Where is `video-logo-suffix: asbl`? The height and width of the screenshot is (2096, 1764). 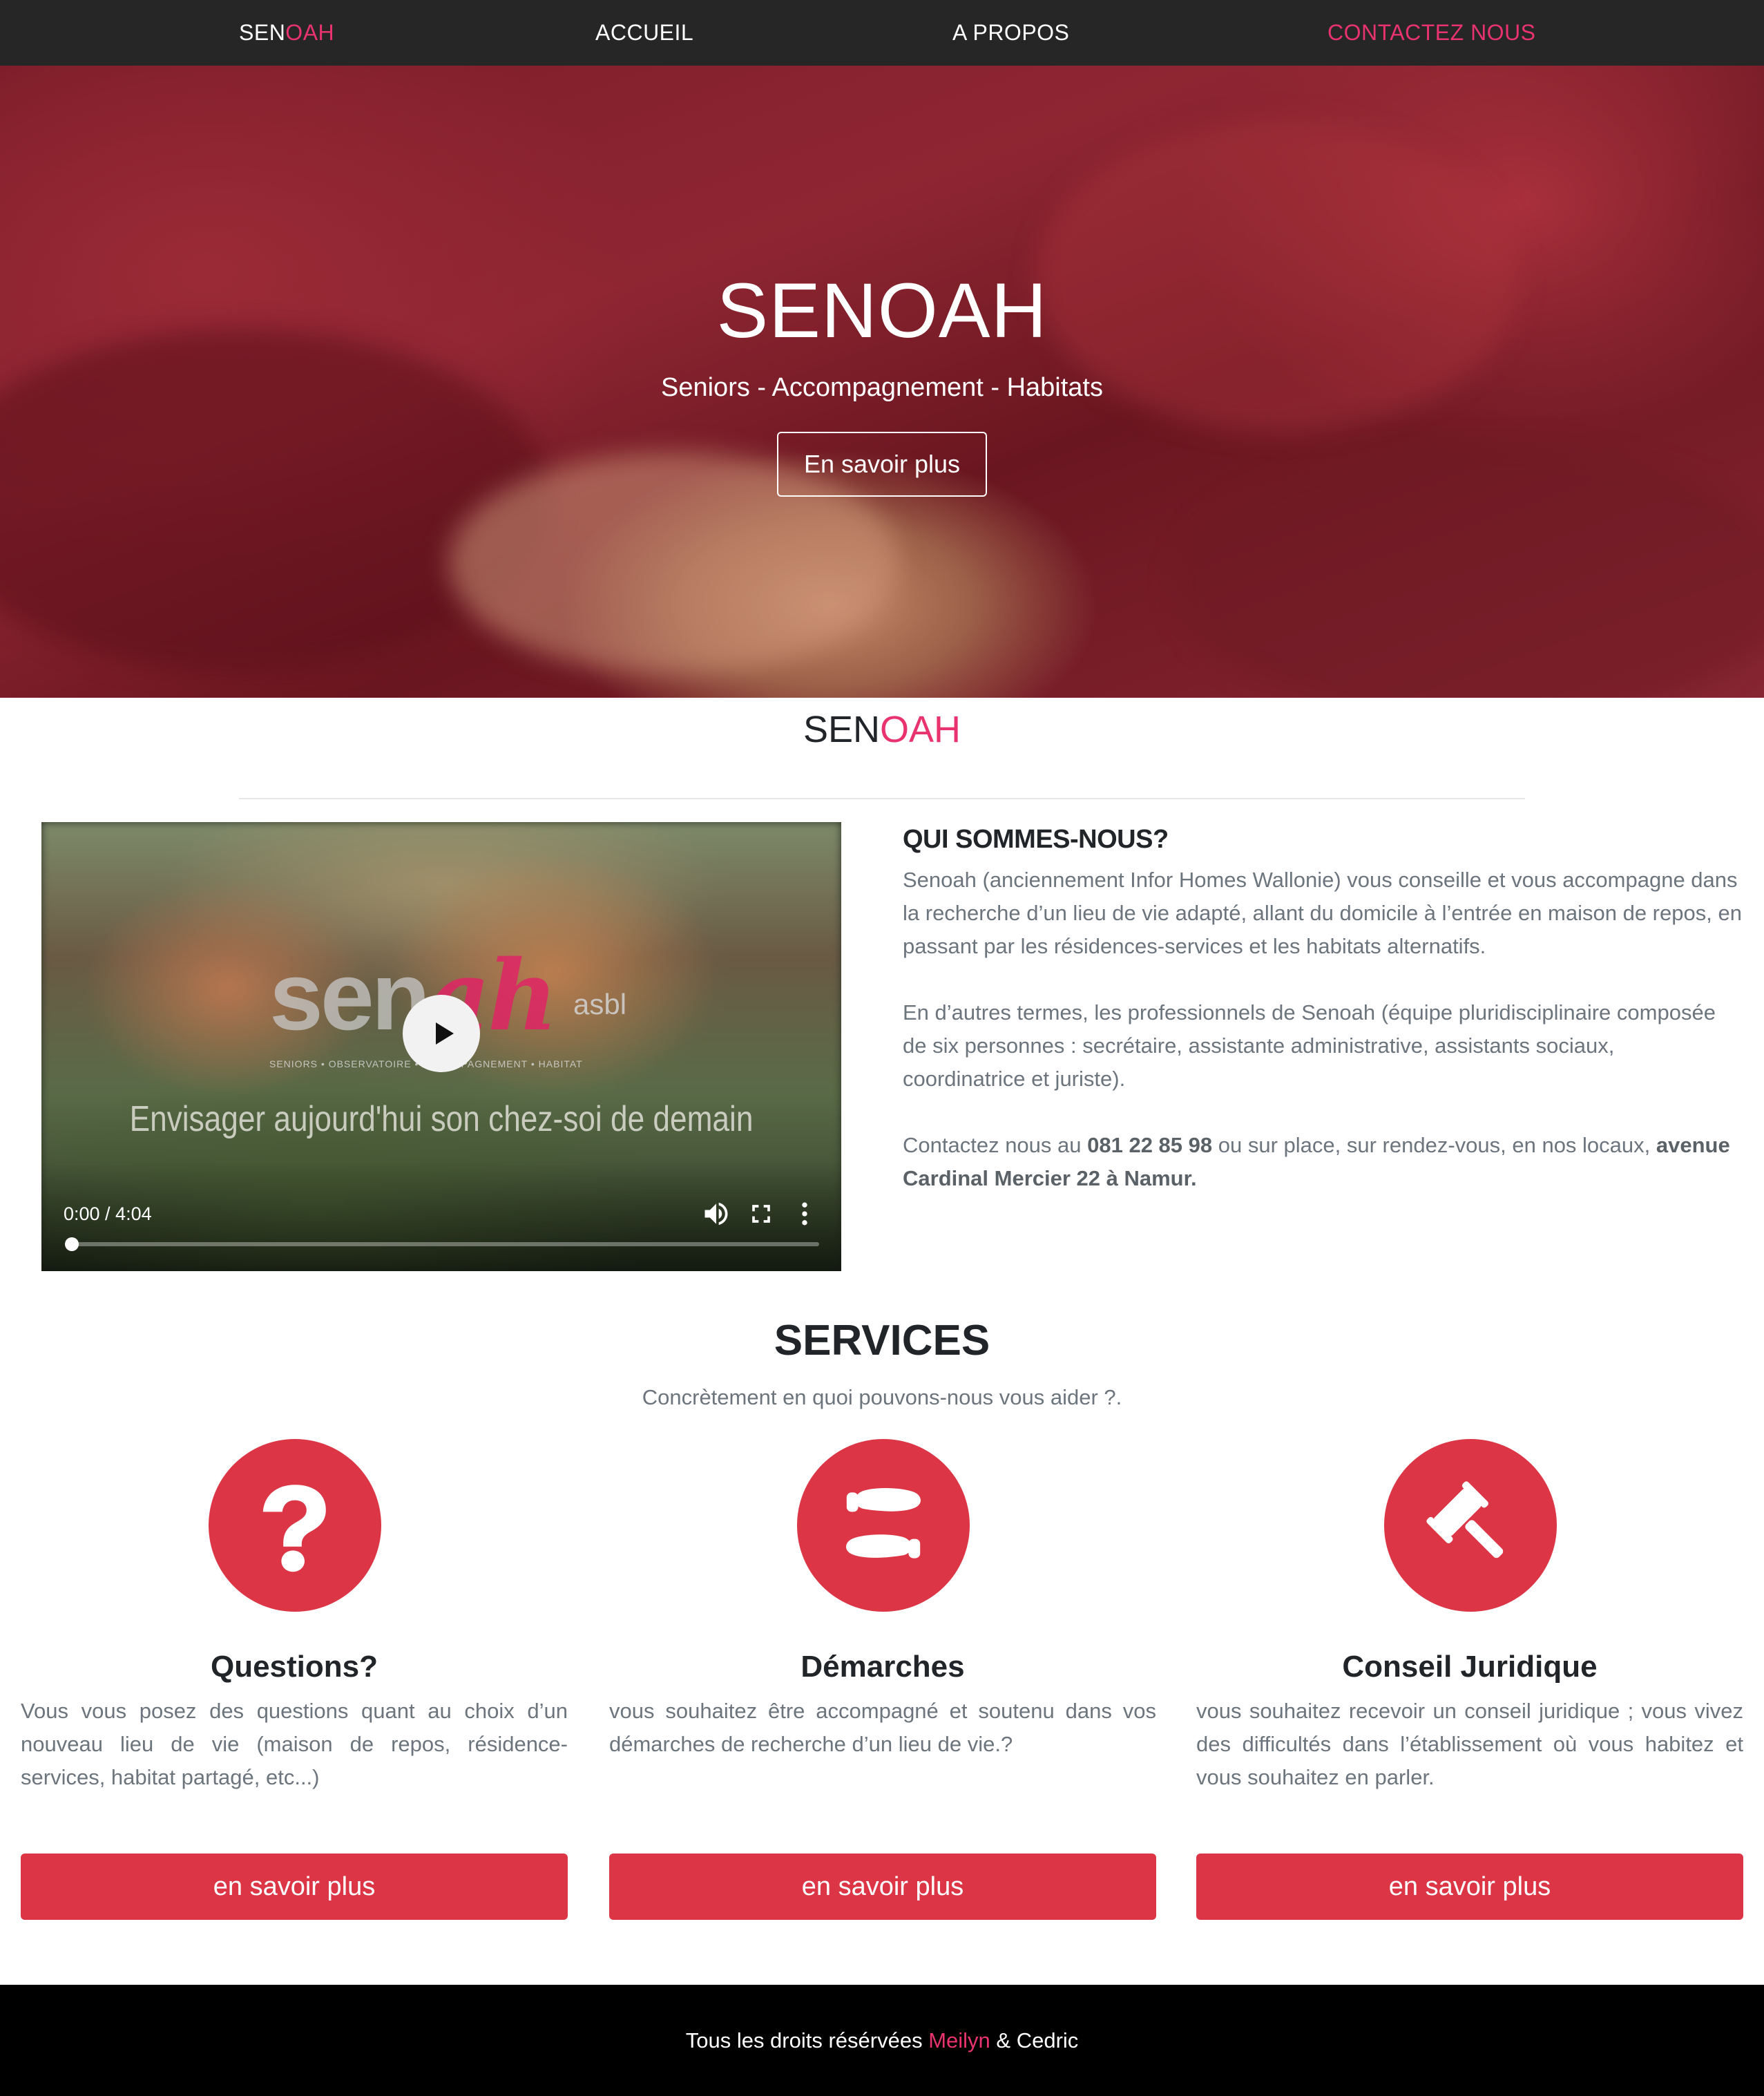 video-logo-suffix: asbl is located at coordinates (600, 1004).